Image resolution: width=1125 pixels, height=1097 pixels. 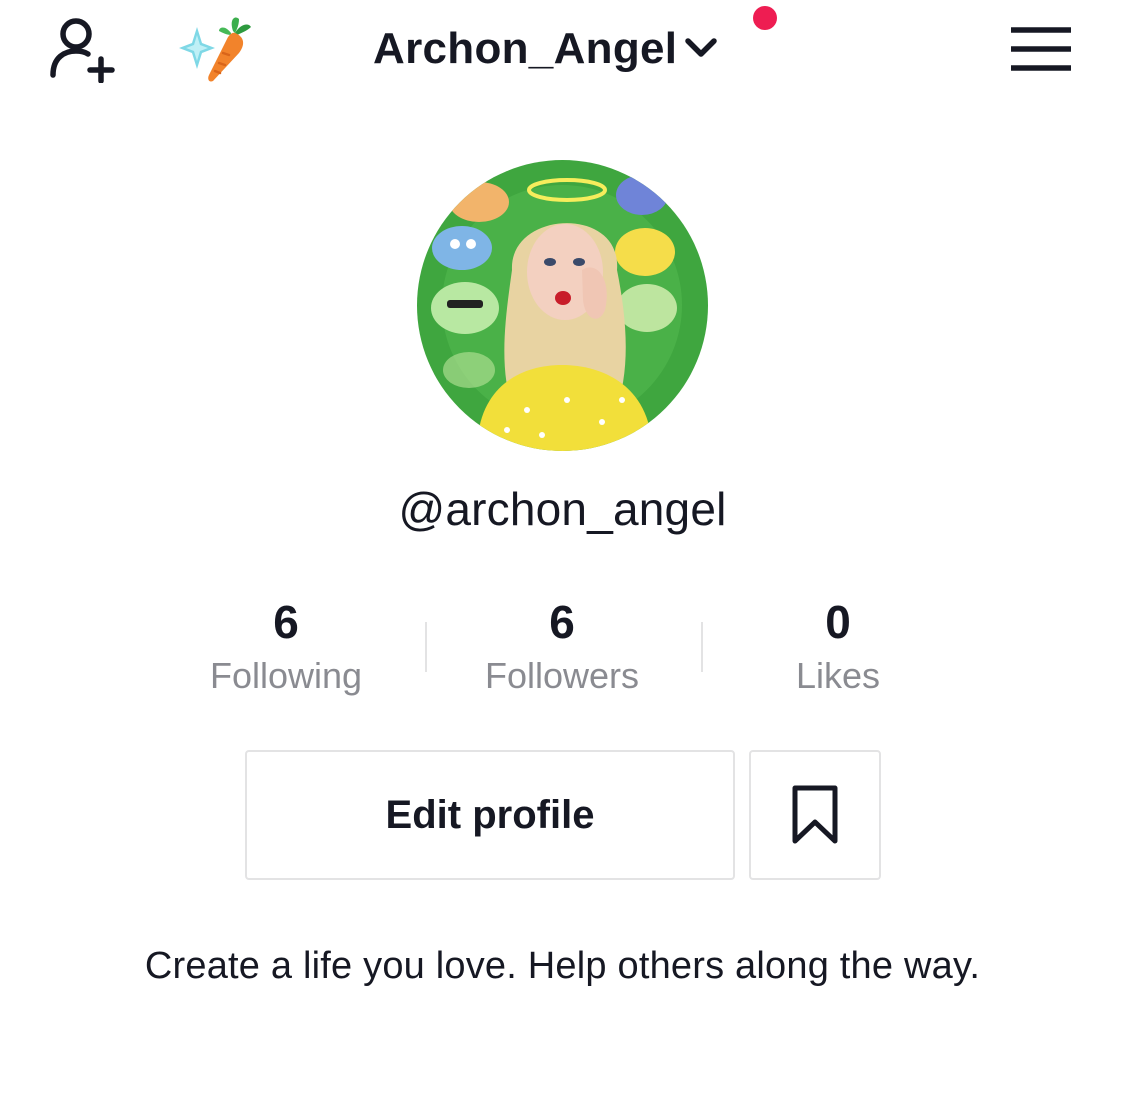 What do you see at coordinates (562, 622) in the screenshot?
I see `followers-count: 6` at bounding box center [562, 622].